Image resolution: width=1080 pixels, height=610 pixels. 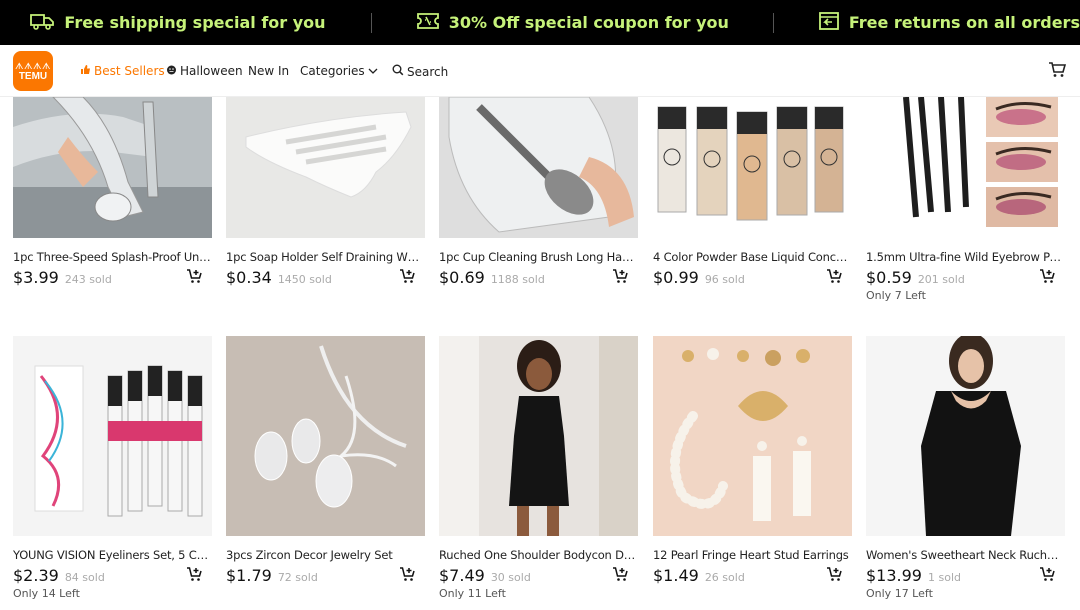 I want to click on product-title: 12 Pearl Fringe Heart Stud Earrings, so click(x=752, y=555).